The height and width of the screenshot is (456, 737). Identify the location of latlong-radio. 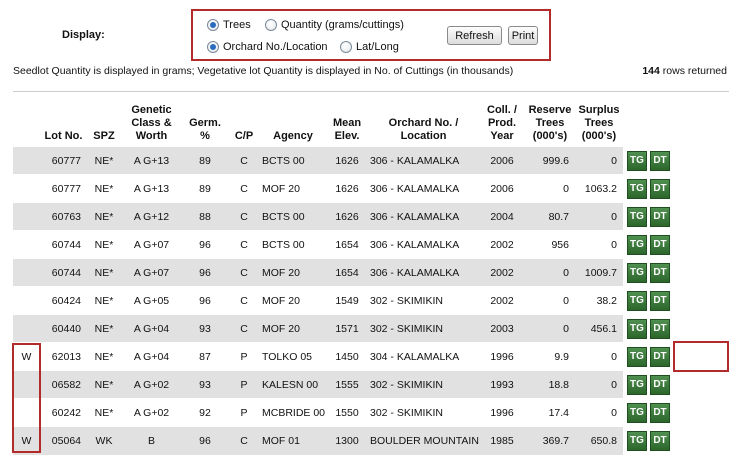
(346, 47).